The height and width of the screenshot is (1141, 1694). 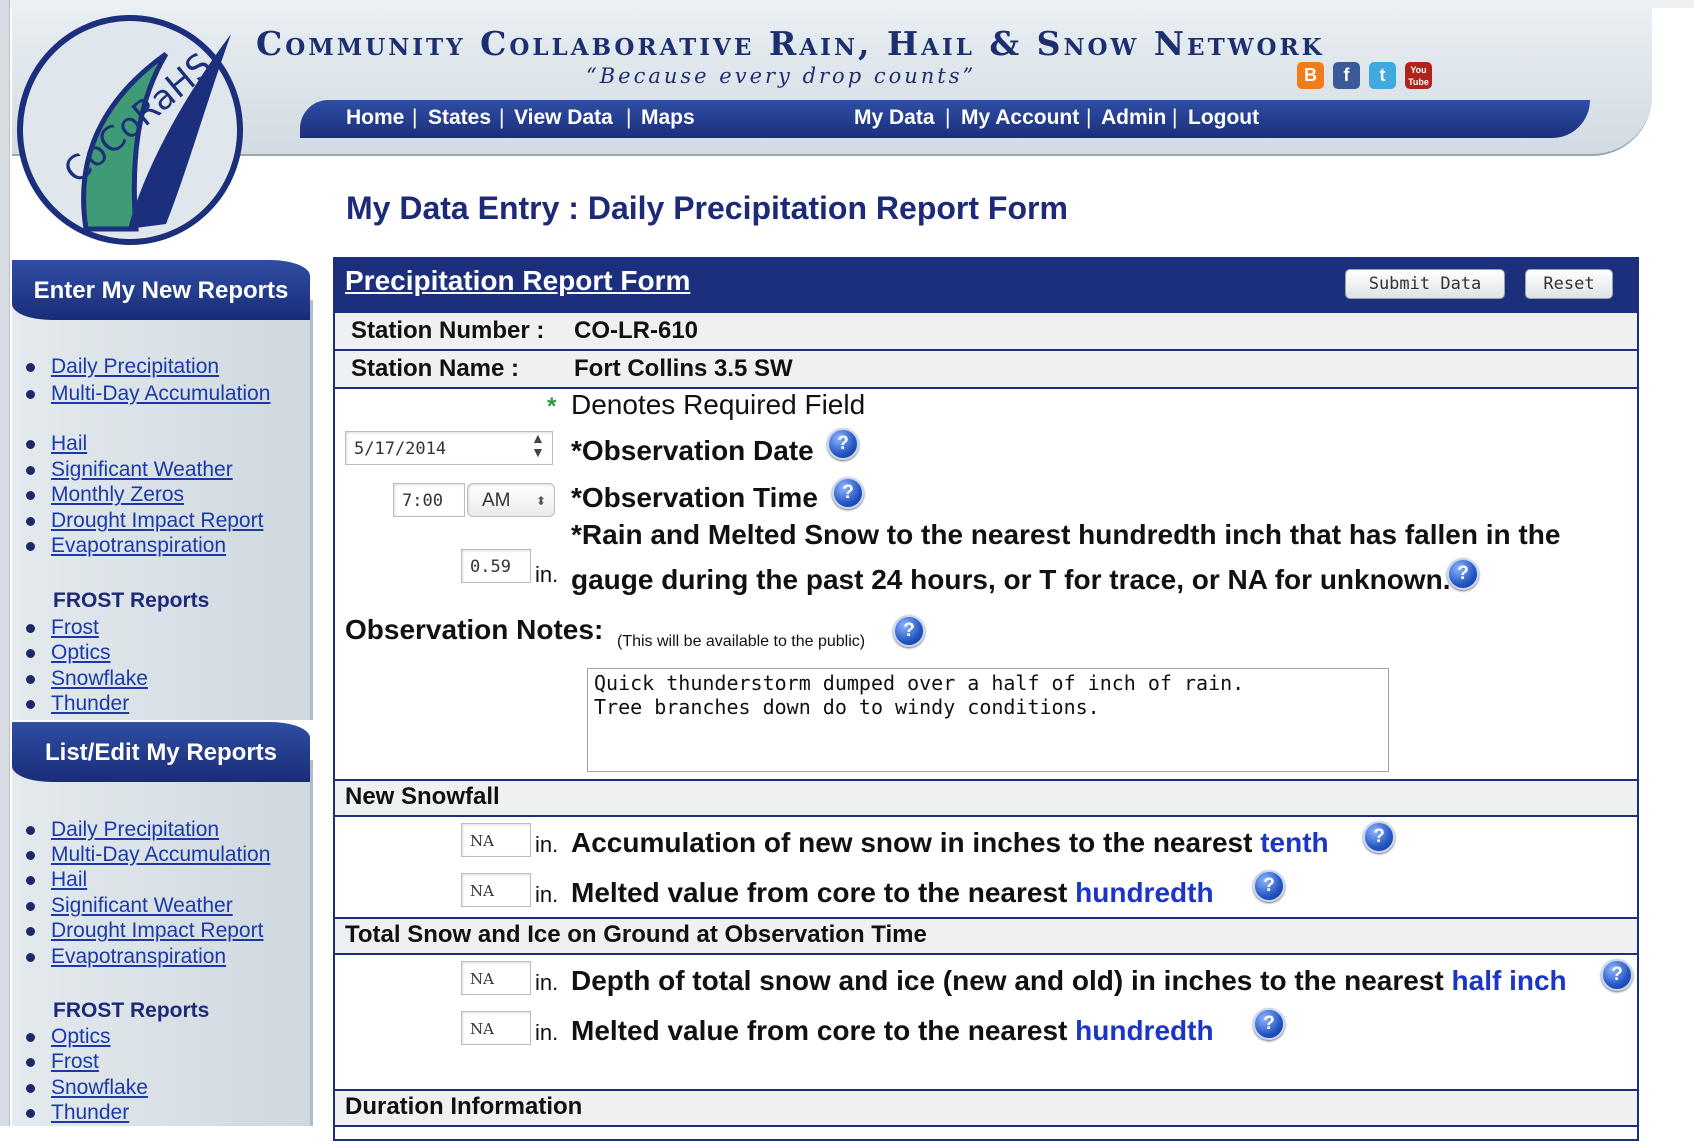 I want to click on tagline: “Because every drop counts”, so click(x=781, y=76).